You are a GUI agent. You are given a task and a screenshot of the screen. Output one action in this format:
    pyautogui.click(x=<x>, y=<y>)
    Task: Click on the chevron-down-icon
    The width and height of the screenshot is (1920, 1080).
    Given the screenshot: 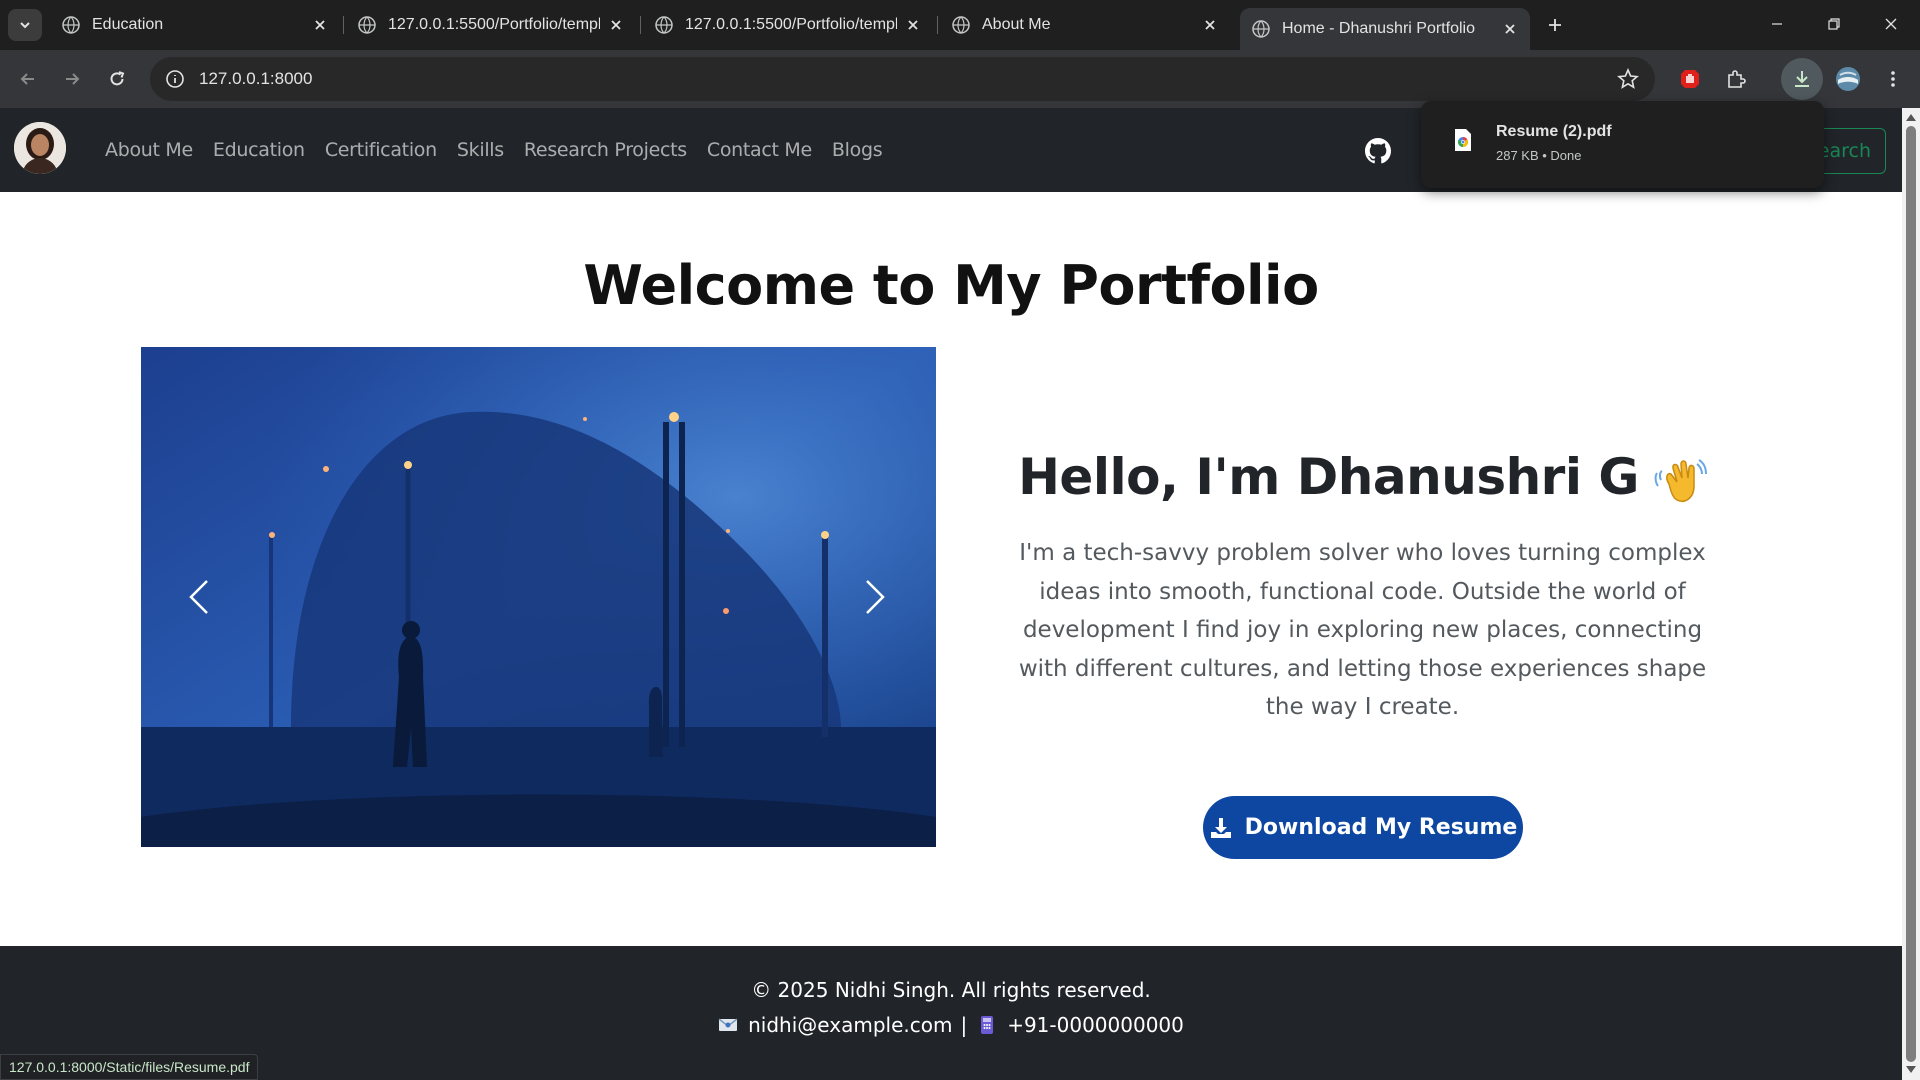 What is the action you would take?
    pyautogui.click(x=25, y=25)
    